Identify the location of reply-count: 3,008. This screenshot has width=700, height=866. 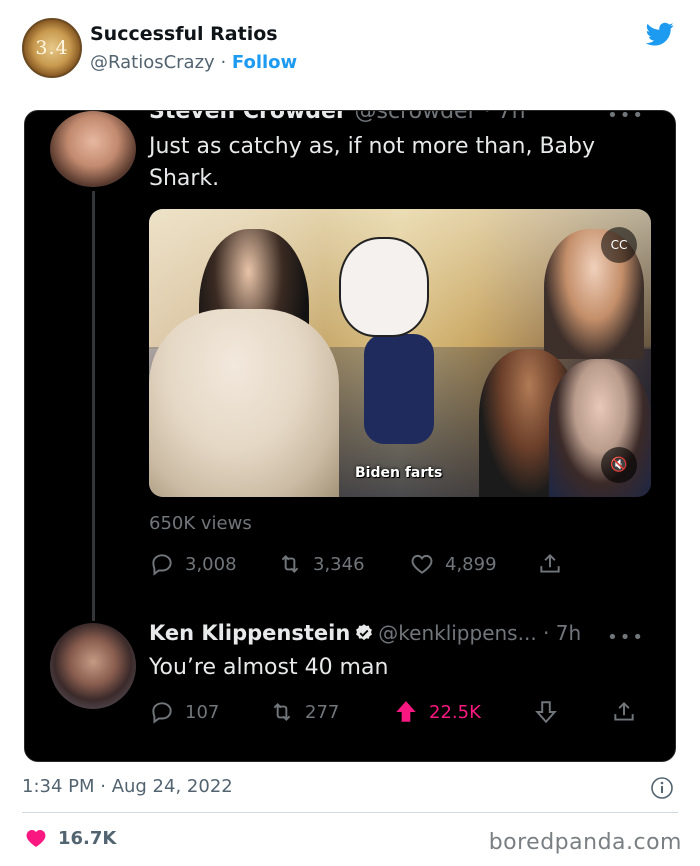
(211, 564).